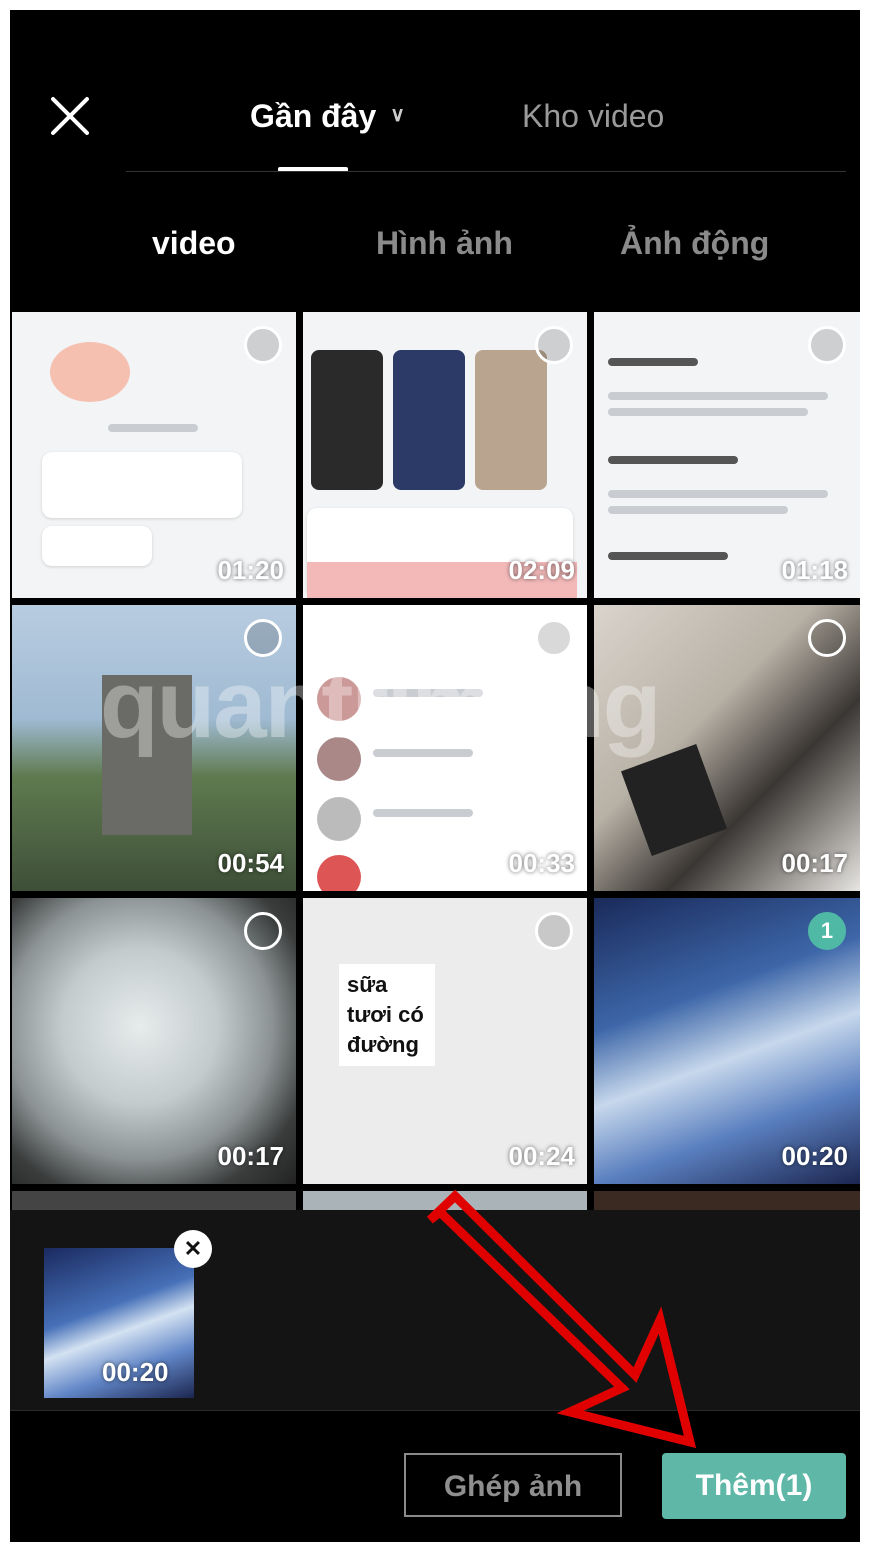 This screenshot has height=1552, width=870. Describe the element at coordinates (90, 372) in the screenshot. I see `sticker-image` at that location.